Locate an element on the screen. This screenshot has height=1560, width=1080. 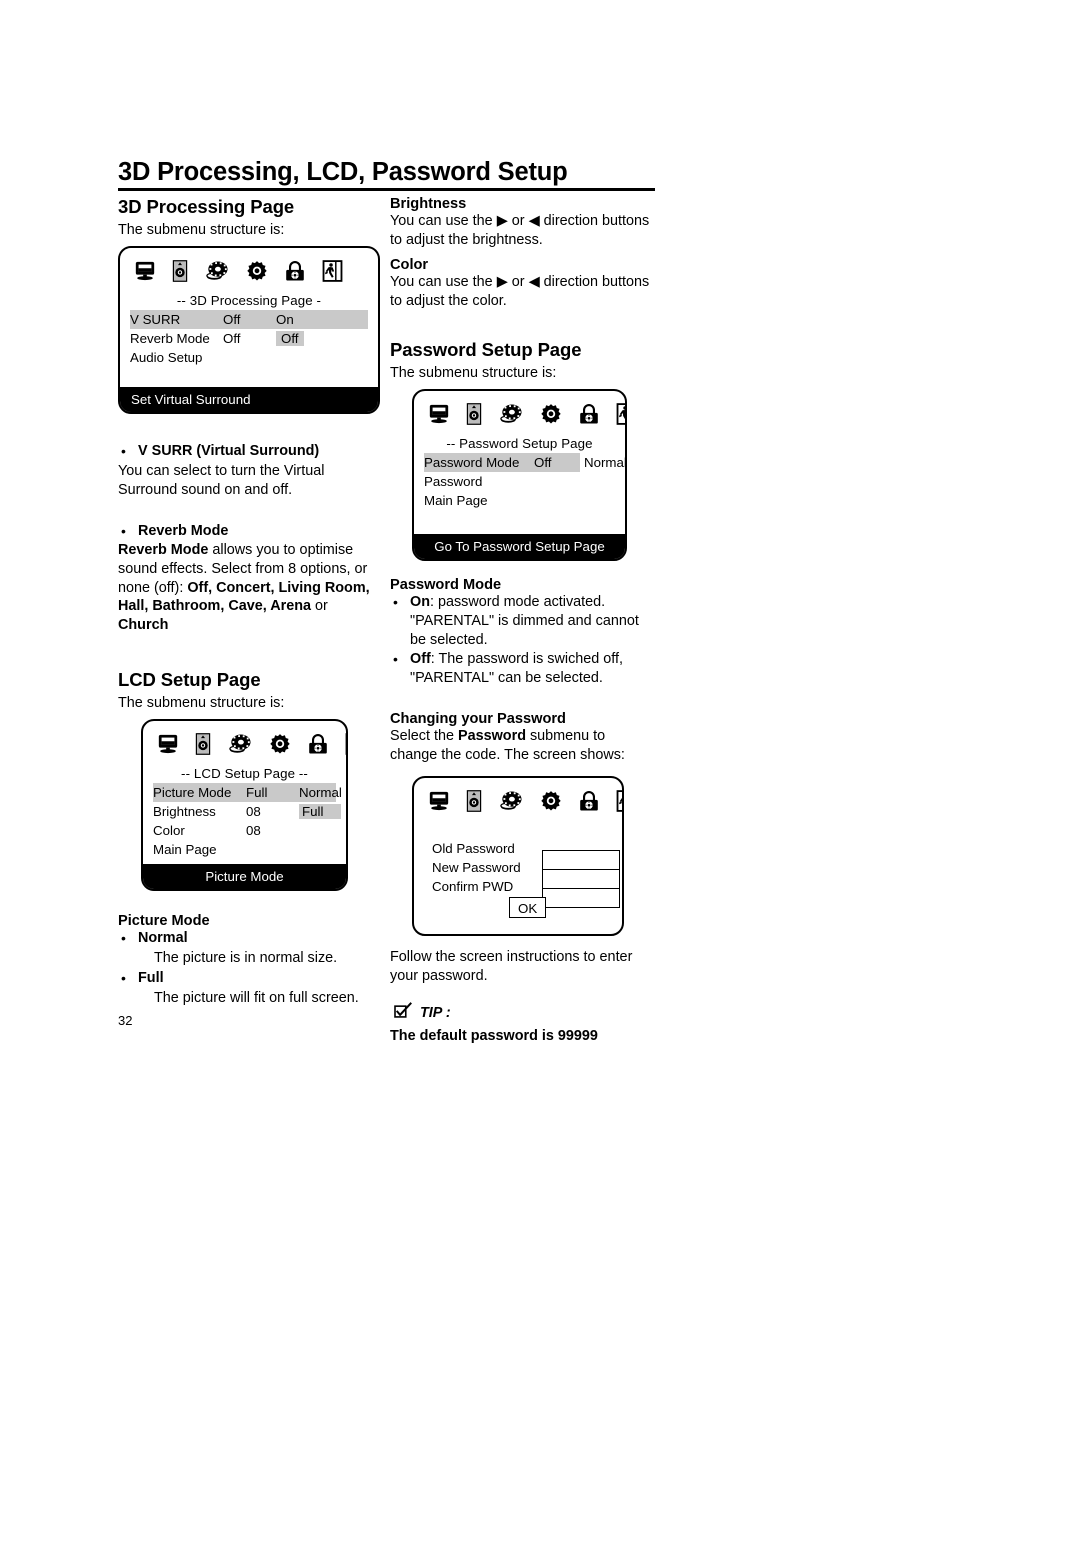
osd-row-label: Password Mode is located at coordinates (472, 463).